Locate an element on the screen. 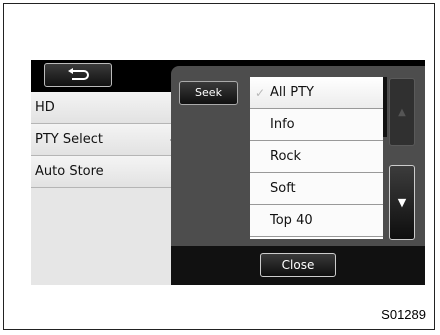 The image size is (440, 335). pty-list-item-info: Info is located at coordinates (316, 125).